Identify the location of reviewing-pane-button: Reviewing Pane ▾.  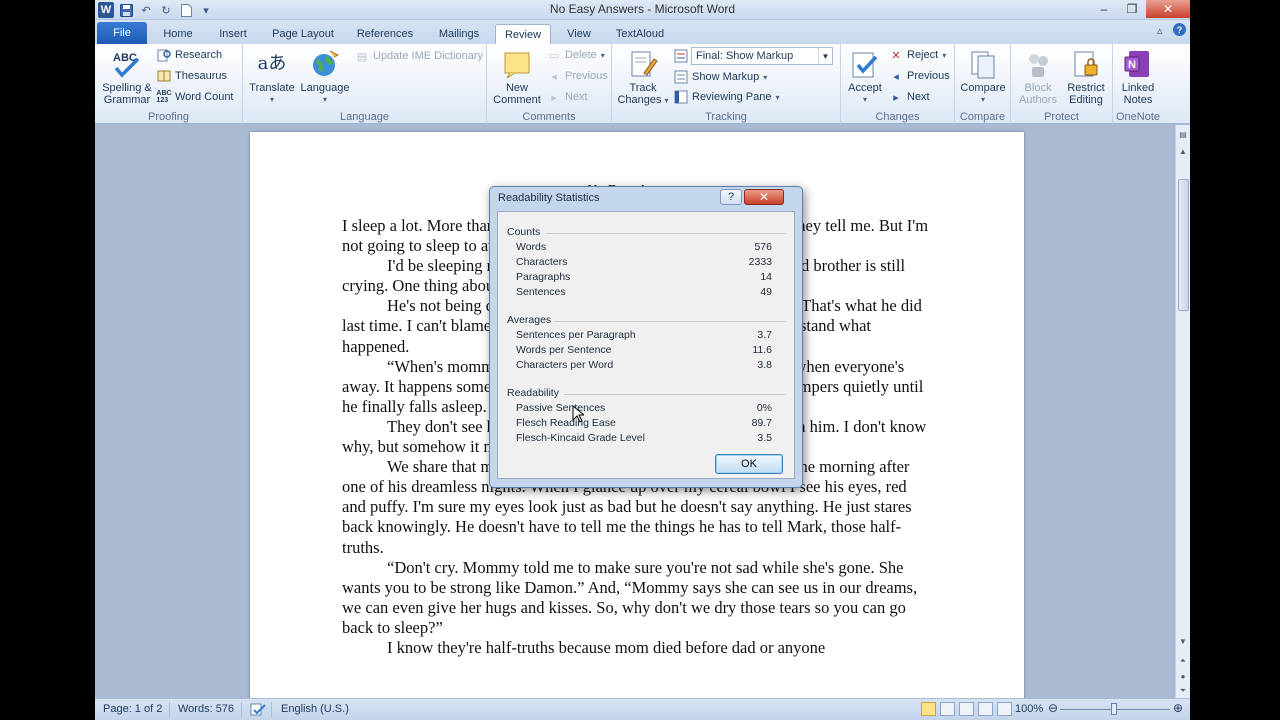
(727, 97).